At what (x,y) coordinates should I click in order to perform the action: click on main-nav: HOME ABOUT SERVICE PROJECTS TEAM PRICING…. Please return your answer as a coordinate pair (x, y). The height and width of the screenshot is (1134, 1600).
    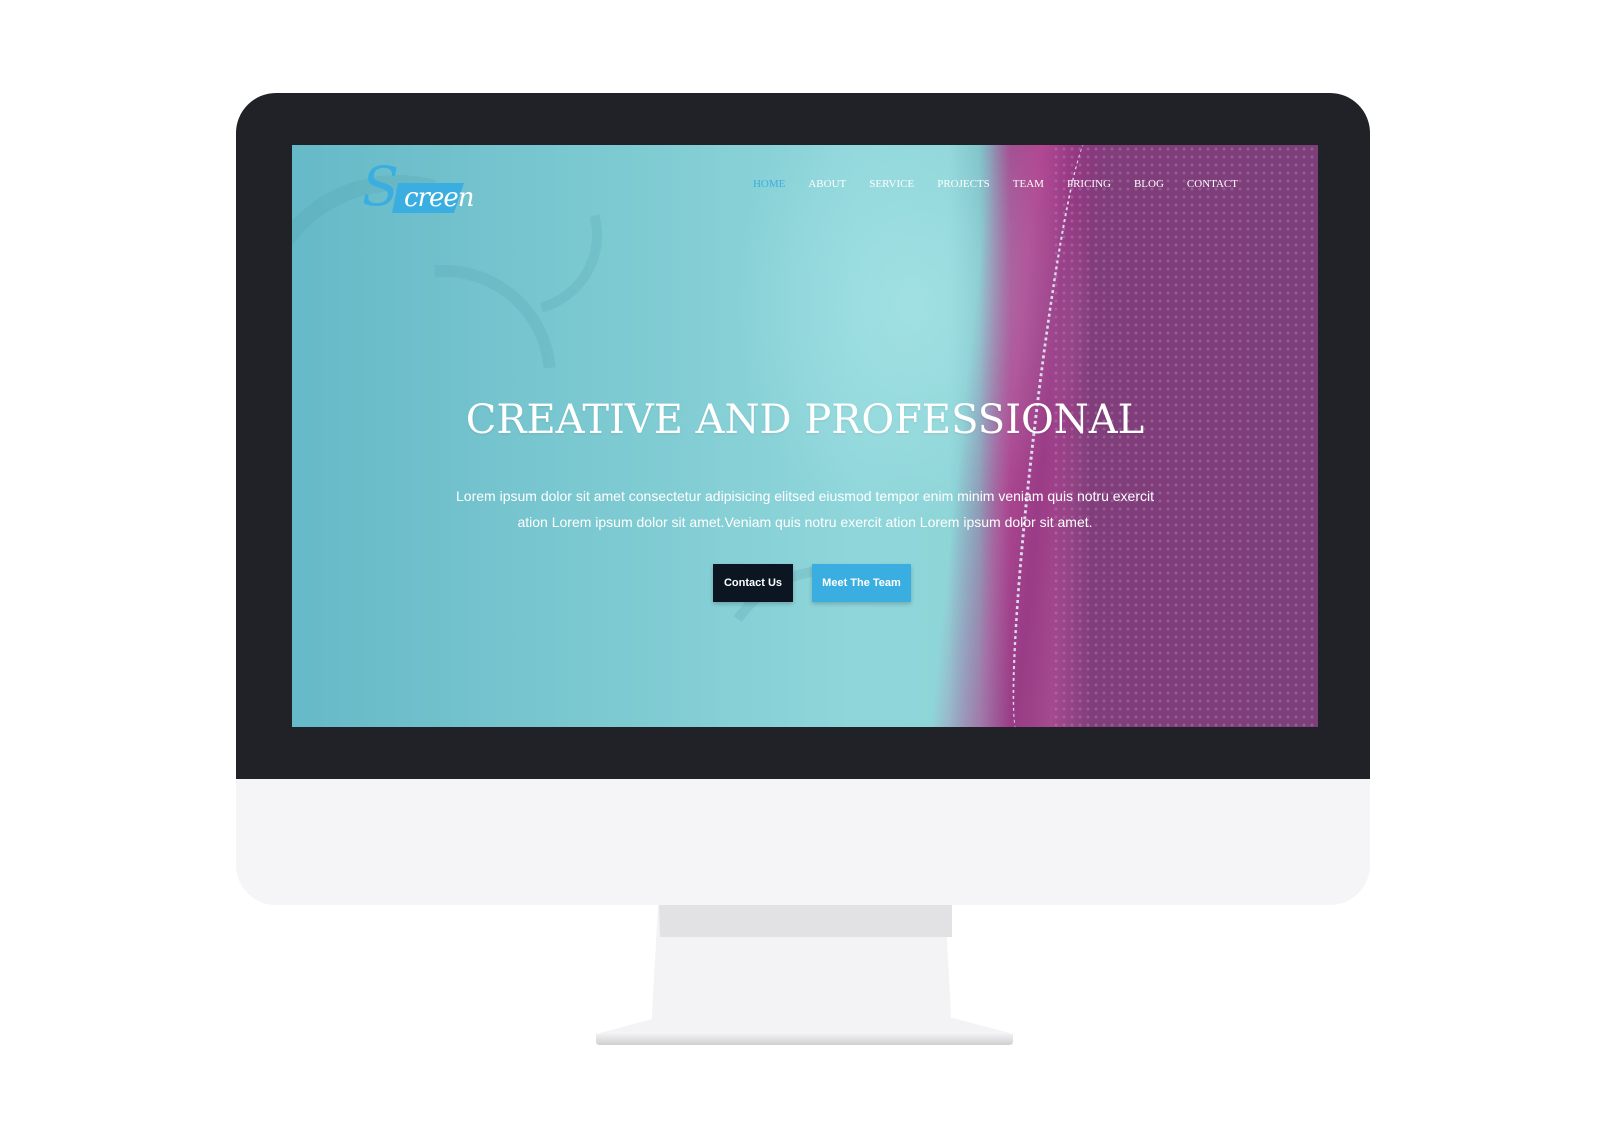
    Looking at the image, I should click on (995, 184).